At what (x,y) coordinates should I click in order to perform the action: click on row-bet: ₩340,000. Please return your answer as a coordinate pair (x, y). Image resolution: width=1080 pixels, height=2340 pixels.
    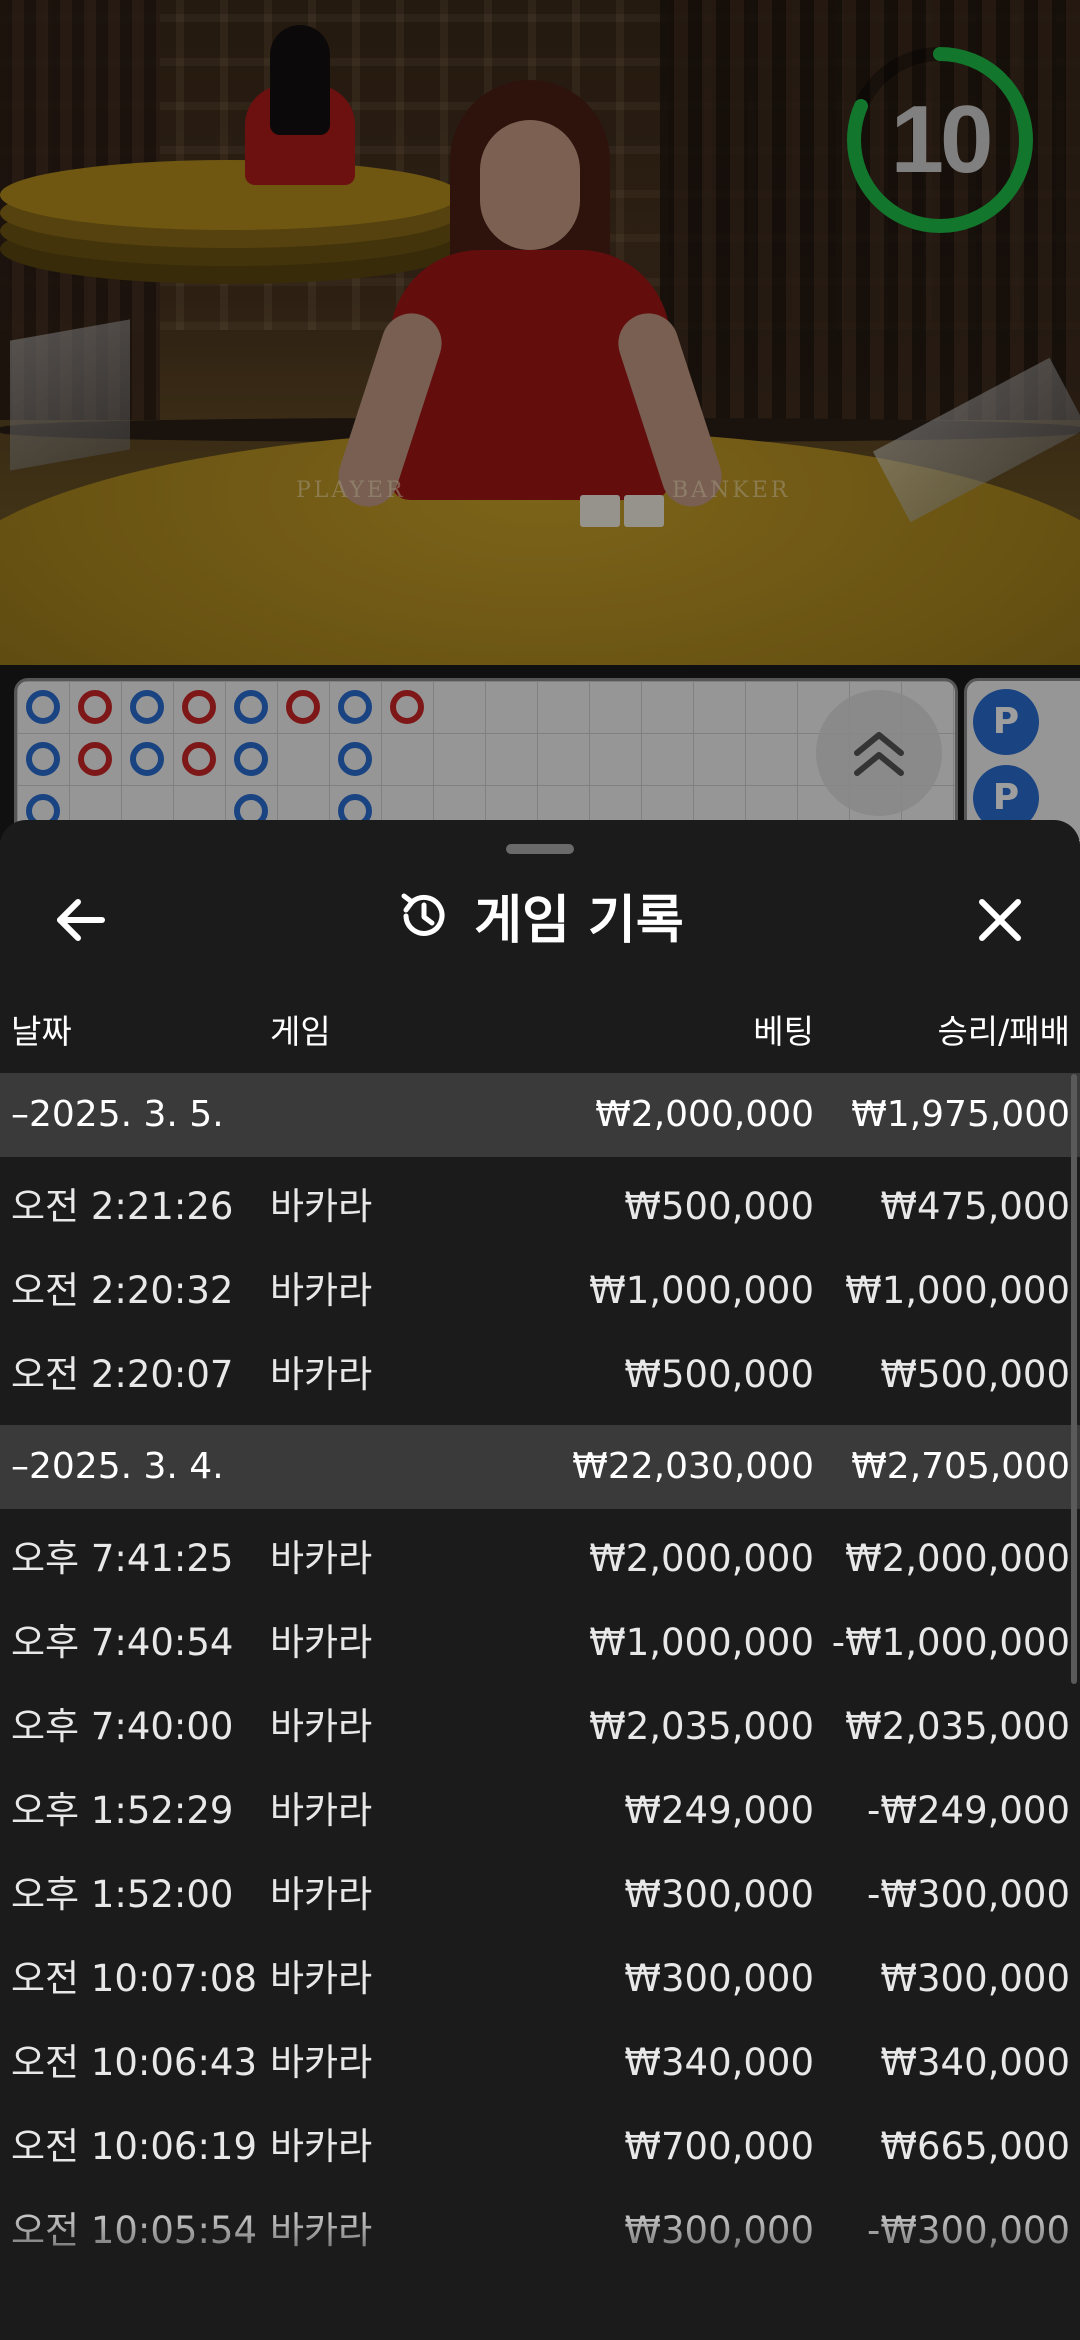
    Looking at the image, I should click on (719, 2062).